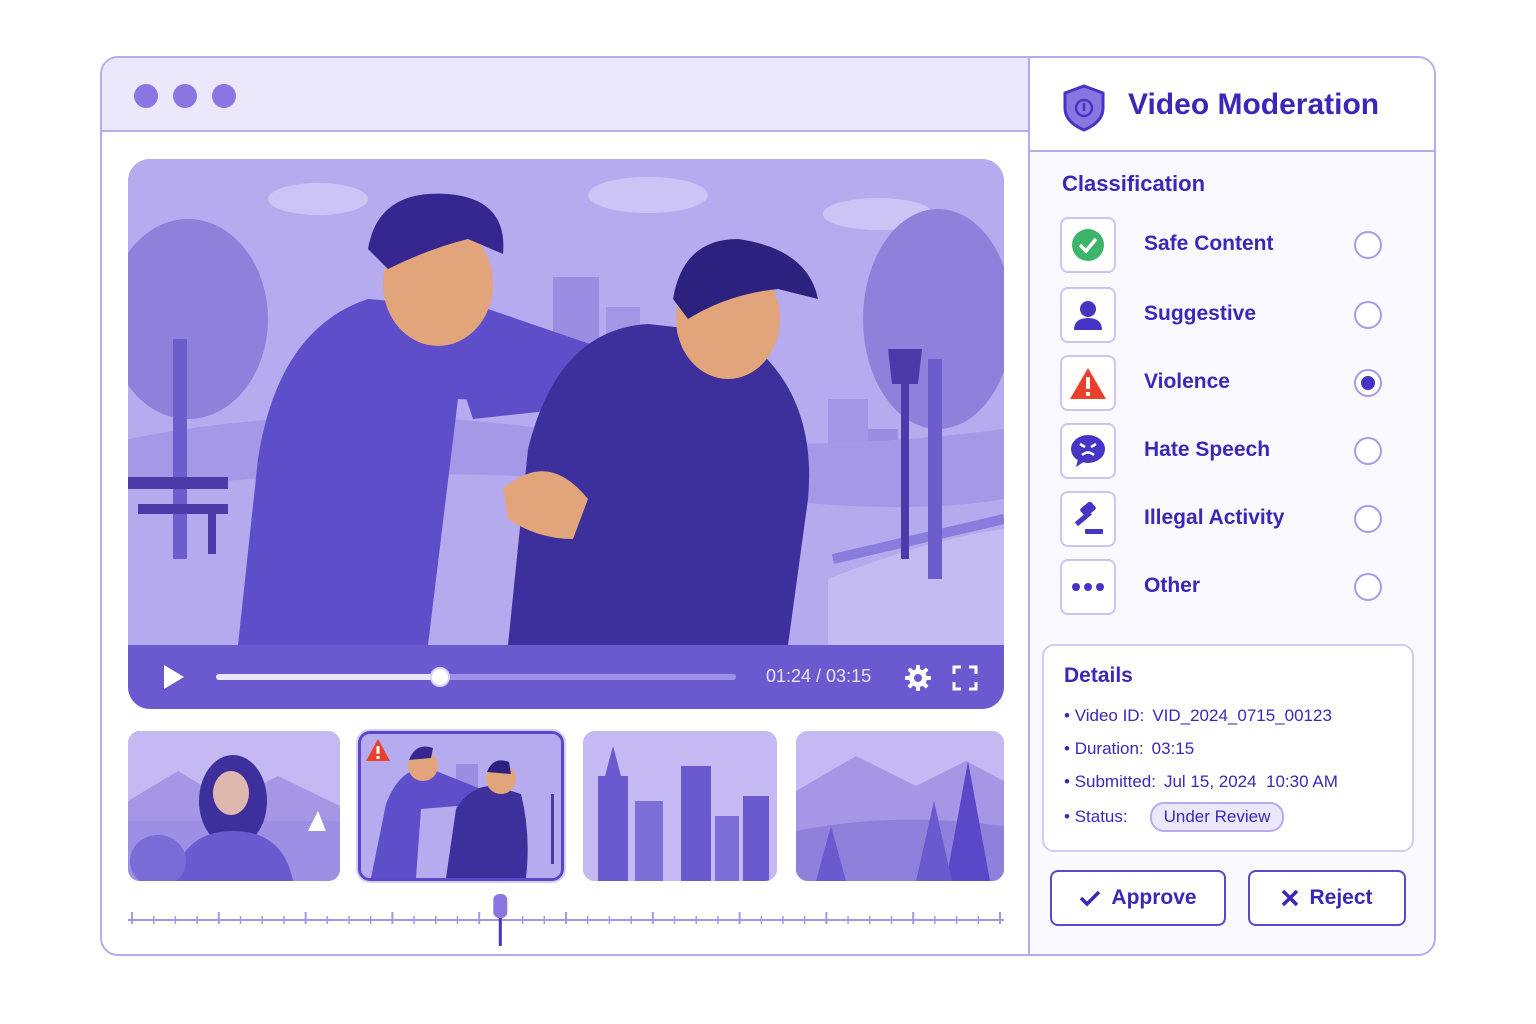 The height and width of the screenshot is (1024, 1536). What do you see at coordinates (1172, 585) in the screenshot?
I see `option-label: Other` at bounding box center [1172, 585].